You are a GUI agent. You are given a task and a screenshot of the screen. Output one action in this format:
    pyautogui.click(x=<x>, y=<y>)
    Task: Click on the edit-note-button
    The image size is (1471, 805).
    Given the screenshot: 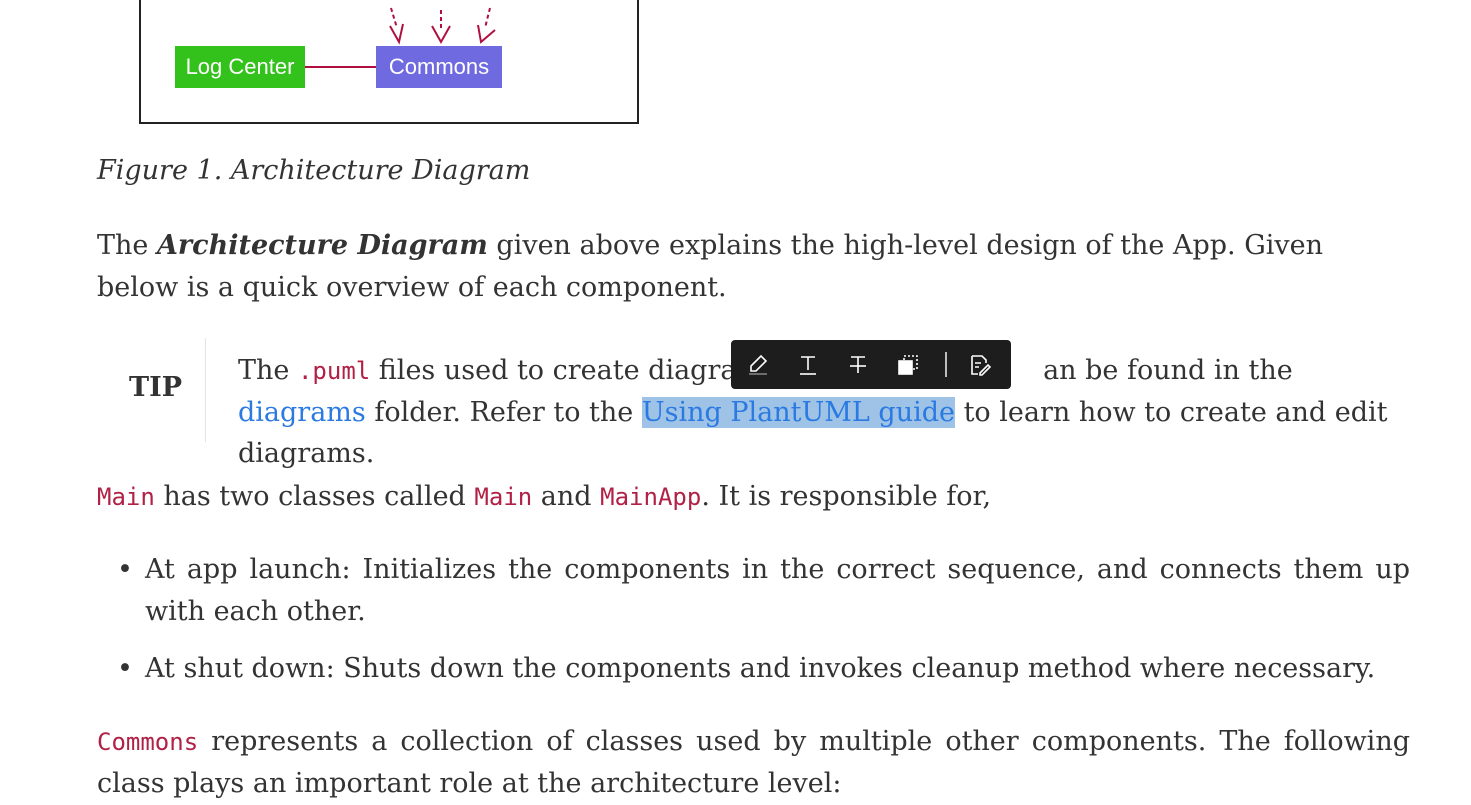 What is the action you would take?
    pyautogui.click(x=980, y=365)
    